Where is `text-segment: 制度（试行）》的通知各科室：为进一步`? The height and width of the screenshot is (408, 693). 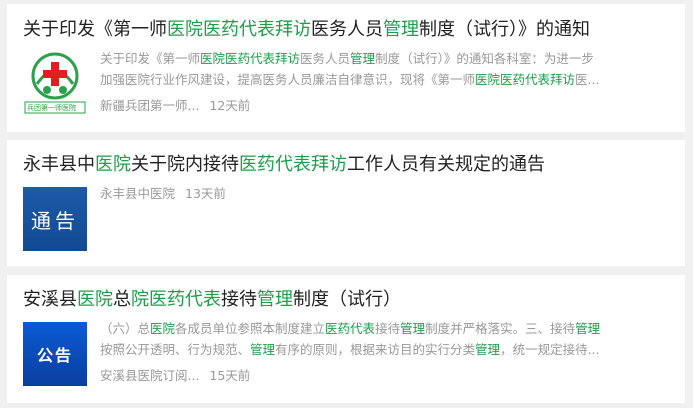 text-segment: 制度（试行）》的通知各科室：为进一步 is located at coordinates (484, 58).